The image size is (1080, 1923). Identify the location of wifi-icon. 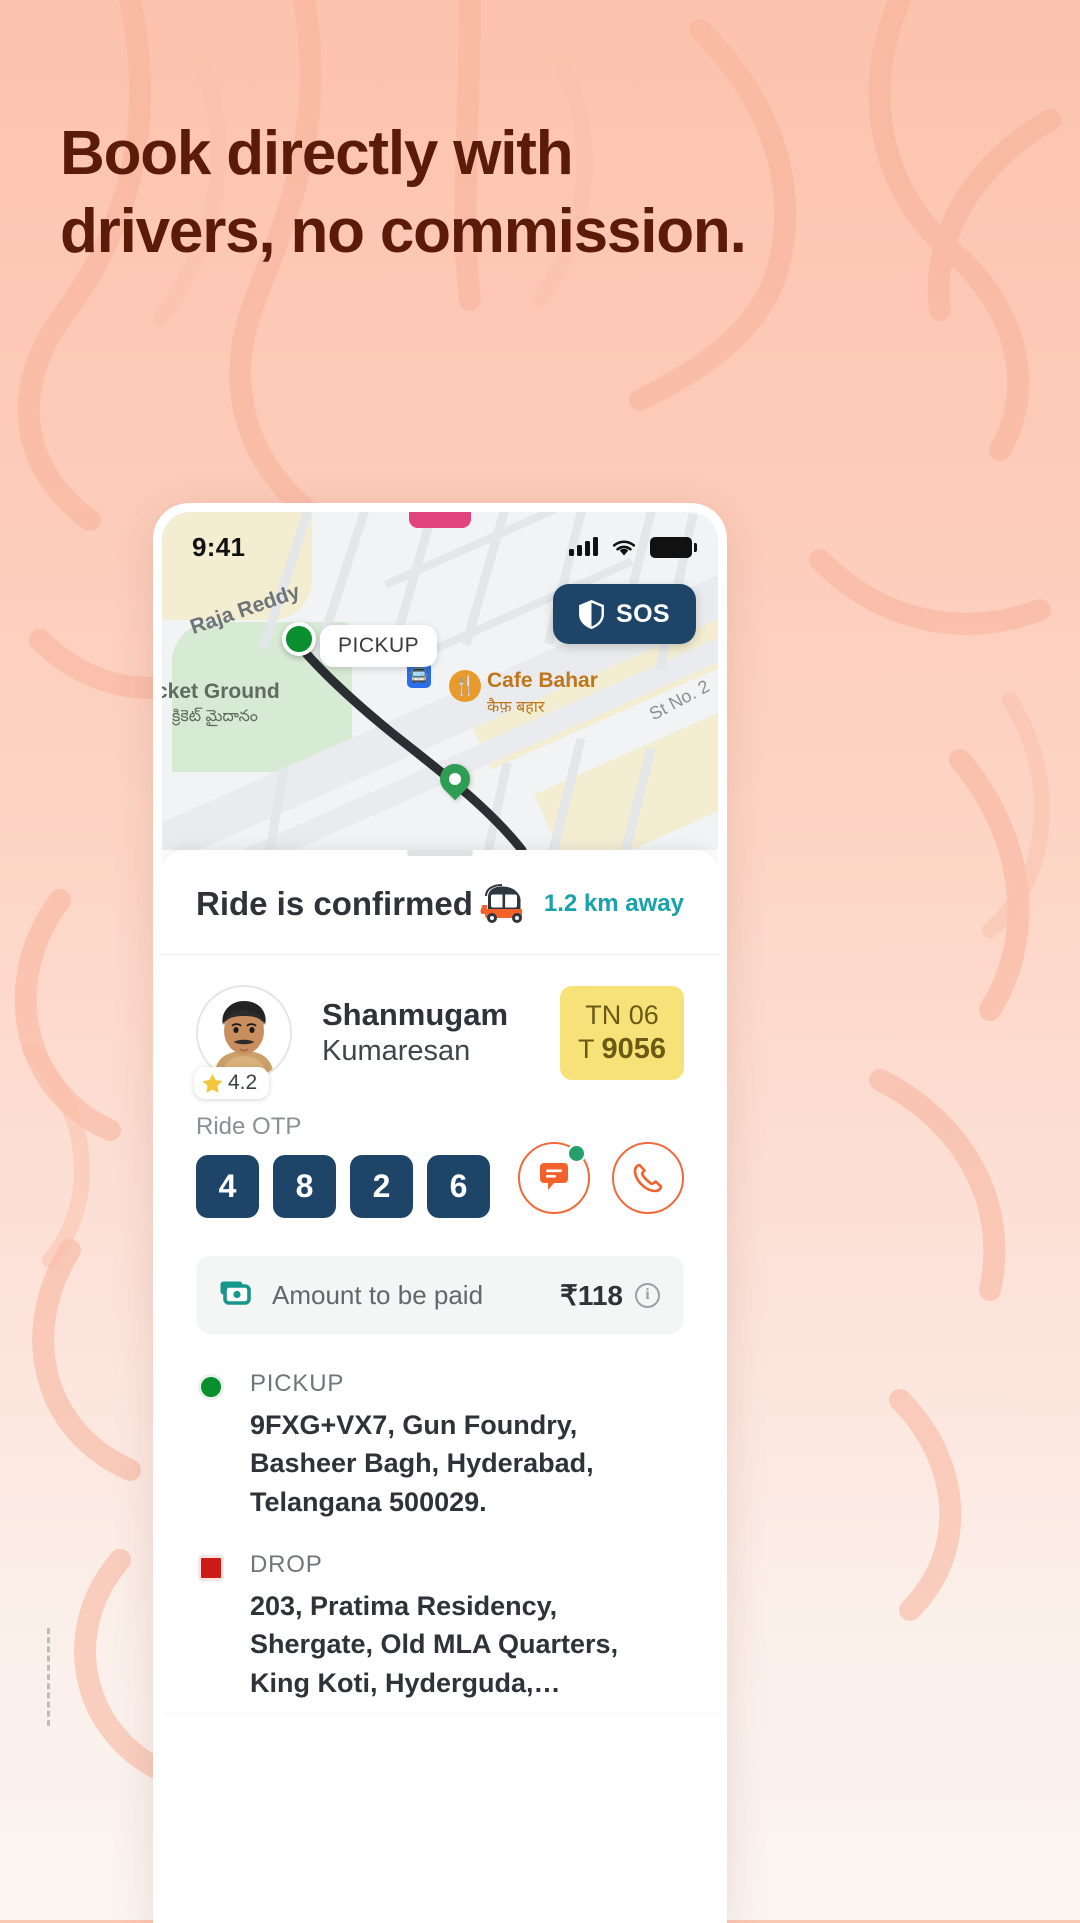
(624, 548).